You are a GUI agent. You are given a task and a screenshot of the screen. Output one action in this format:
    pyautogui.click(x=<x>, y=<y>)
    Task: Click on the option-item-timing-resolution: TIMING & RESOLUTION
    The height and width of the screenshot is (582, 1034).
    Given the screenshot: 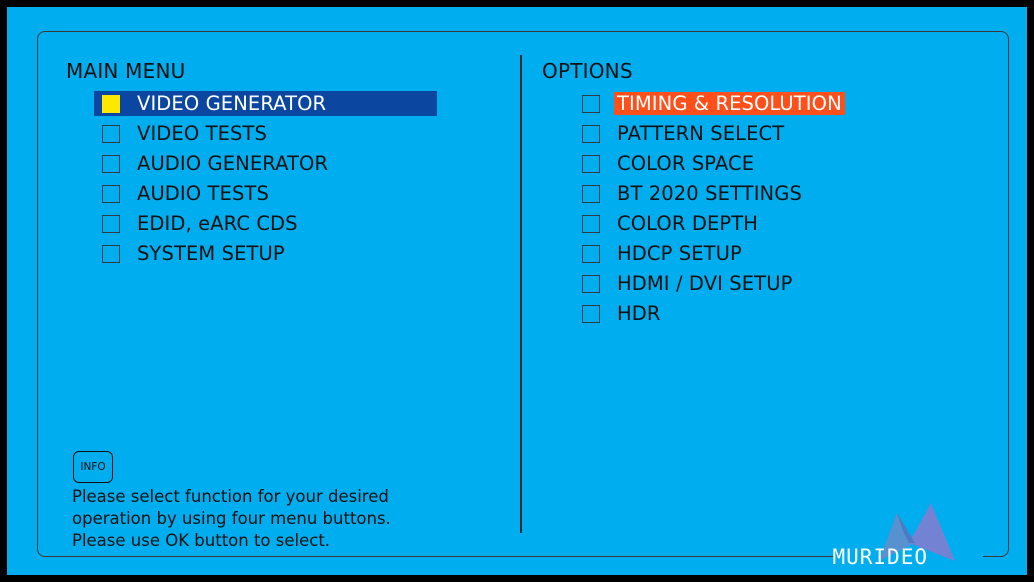 What is the action you would take?
    pyautogui.click(x=713, y=103)
    